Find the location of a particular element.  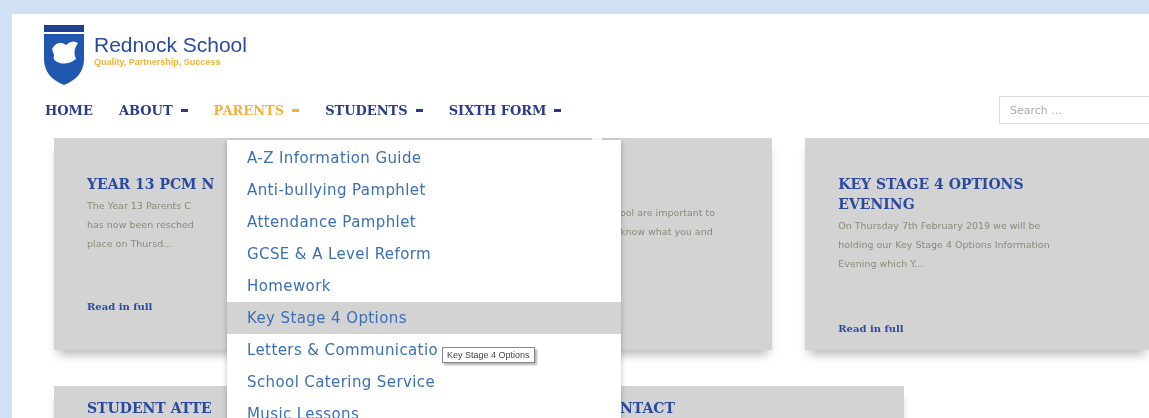

card-title: YEAR 13 PCM N is located at coordinates (151, 184).